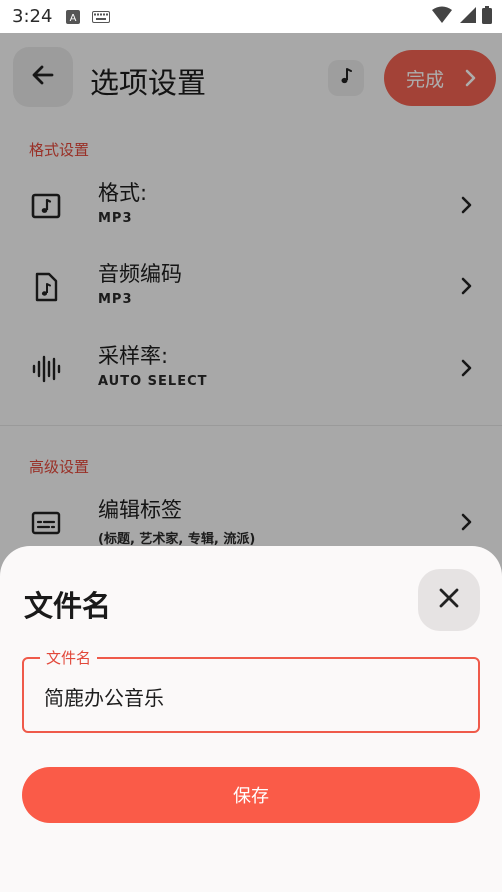  I want to click on filename-field: 文件名, so click(251, 690).